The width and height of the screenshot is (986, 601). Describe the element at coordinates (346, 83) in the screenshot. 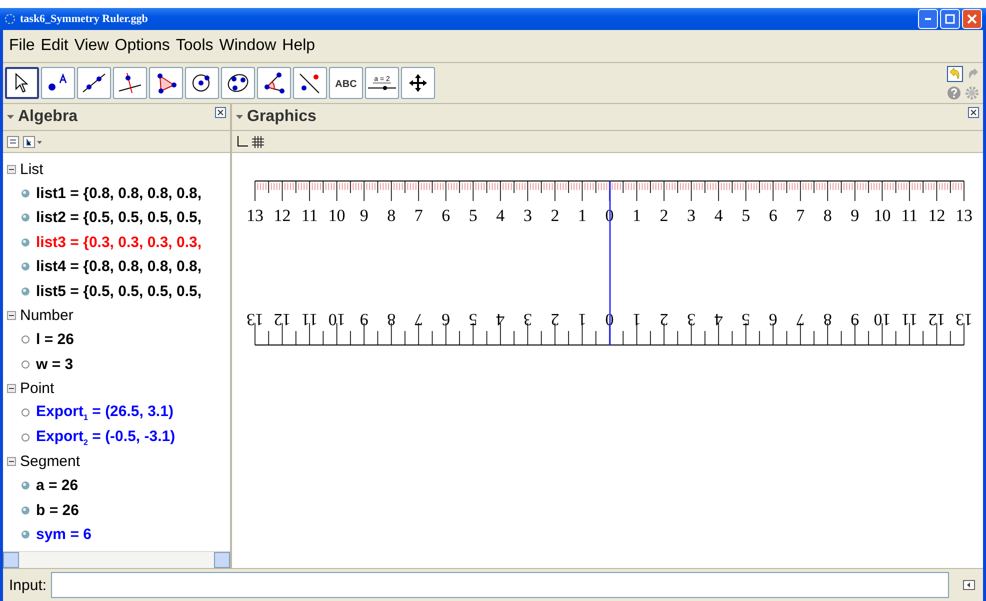

I see `tool-button: ABC` at that location.